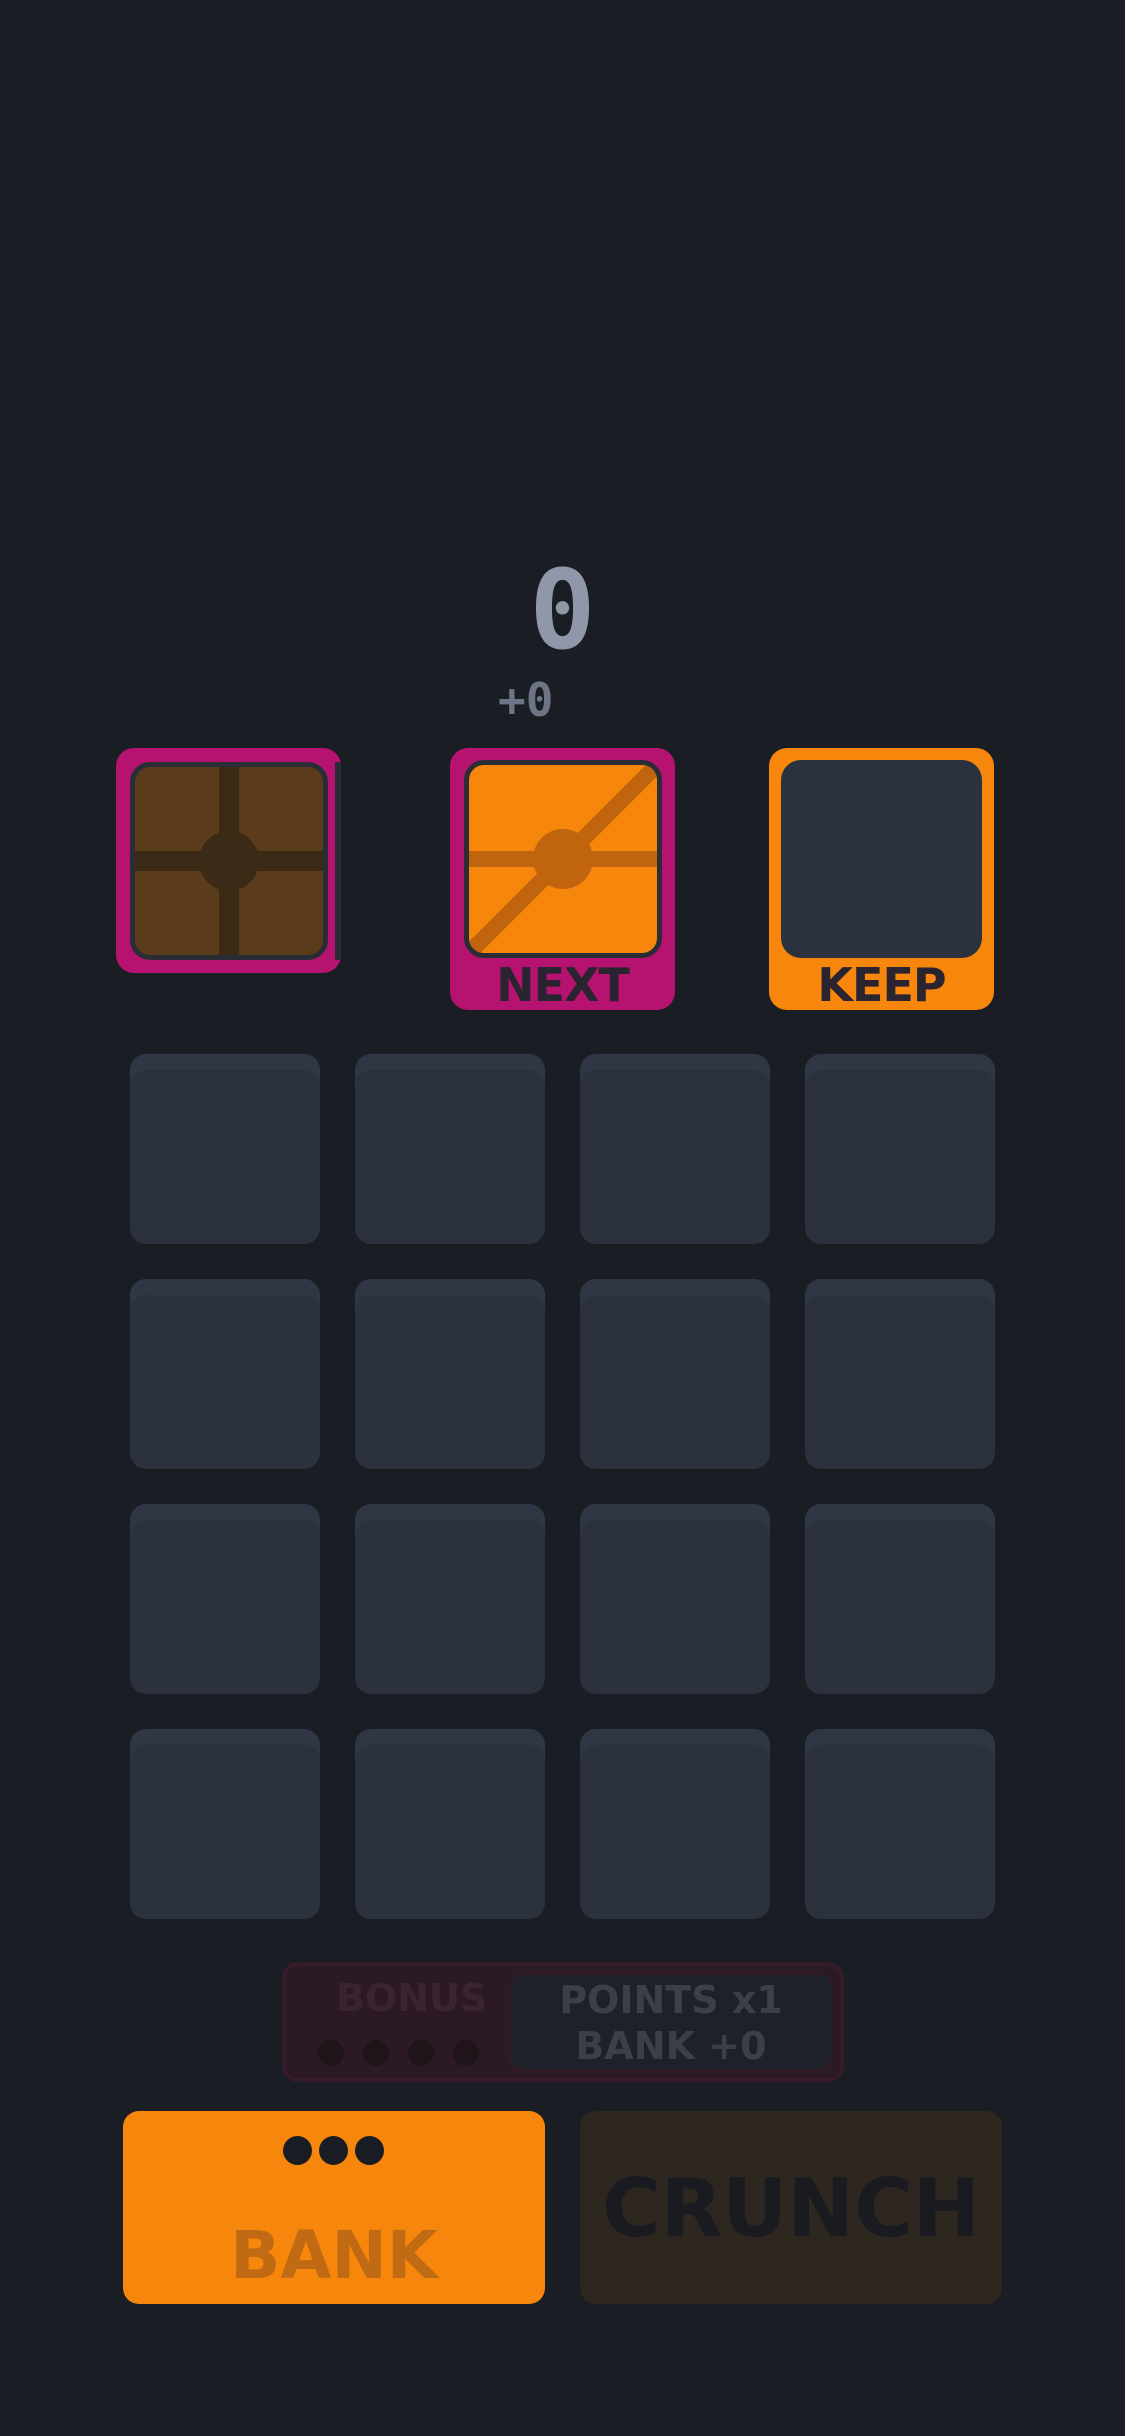 Image resolution: width=1125 pixels, height=2436 pixels. I want to click on bonus-stats: POINTS x1 BANK +0, so click(671, 2022).